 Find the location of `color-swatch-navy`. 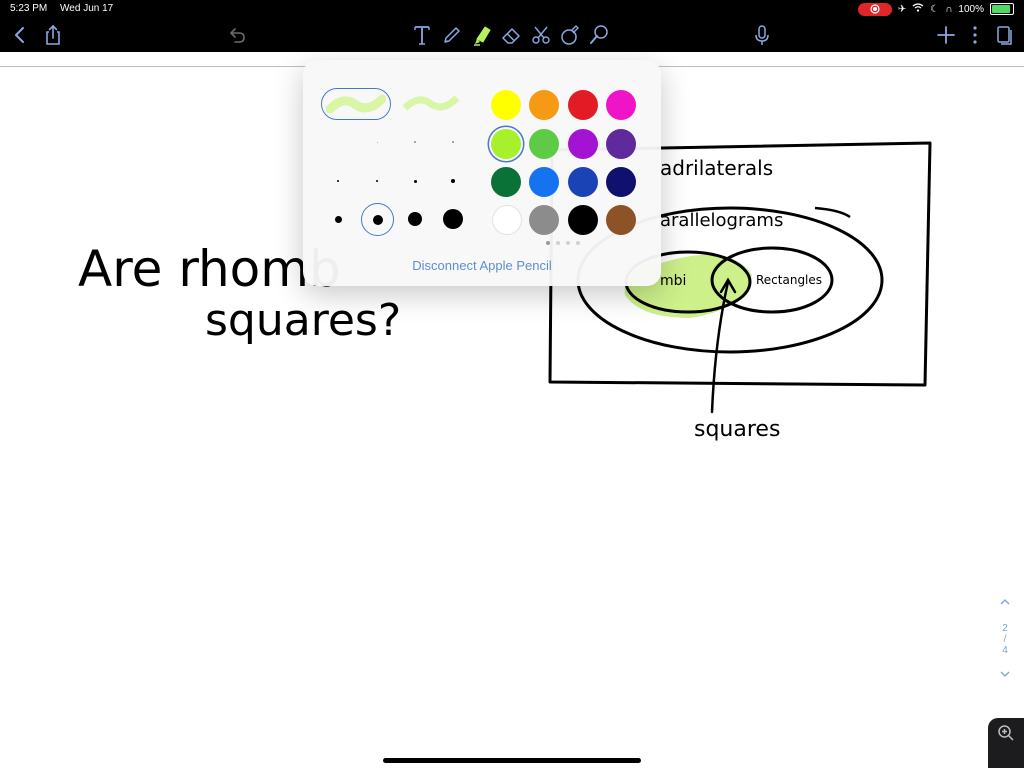

color-swatch-navy is located at coordinates (621, 182).